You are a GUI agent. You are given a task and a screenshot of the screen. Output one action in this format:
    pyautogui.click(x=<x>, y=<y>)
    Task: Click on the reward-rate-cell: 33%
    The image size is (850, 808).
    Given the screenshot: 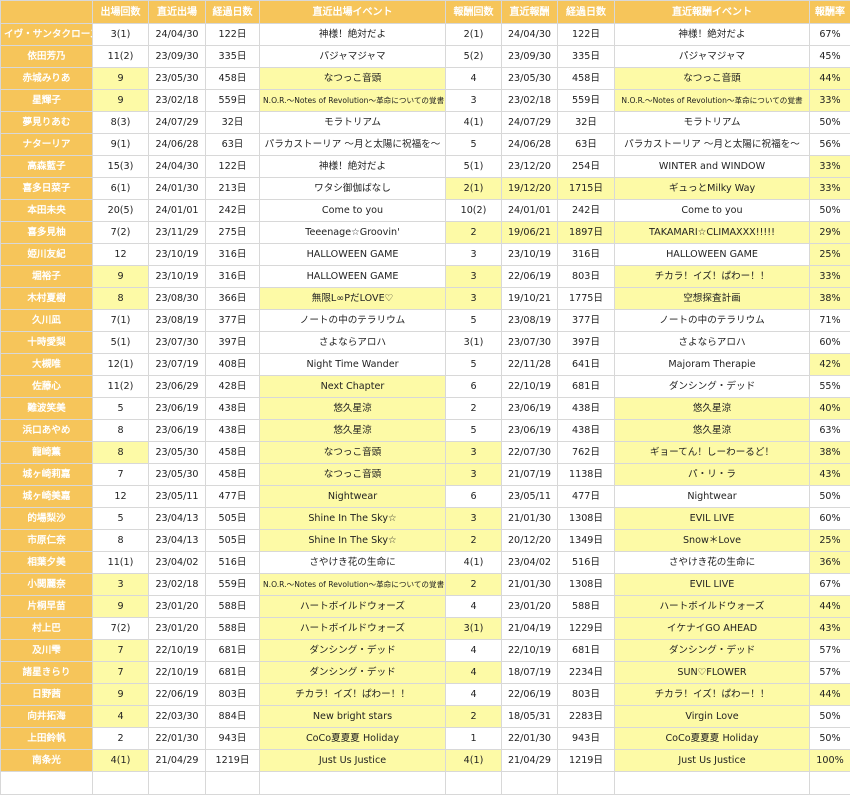 What is the action you would take?
    pyautogui.click(x=829, y=166)
    